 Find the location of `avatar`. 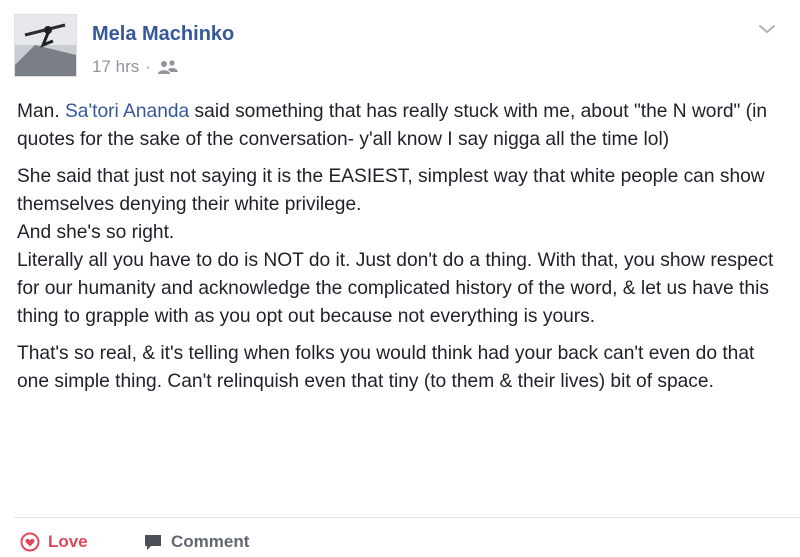

avatar is located at coordinates (45, 45).